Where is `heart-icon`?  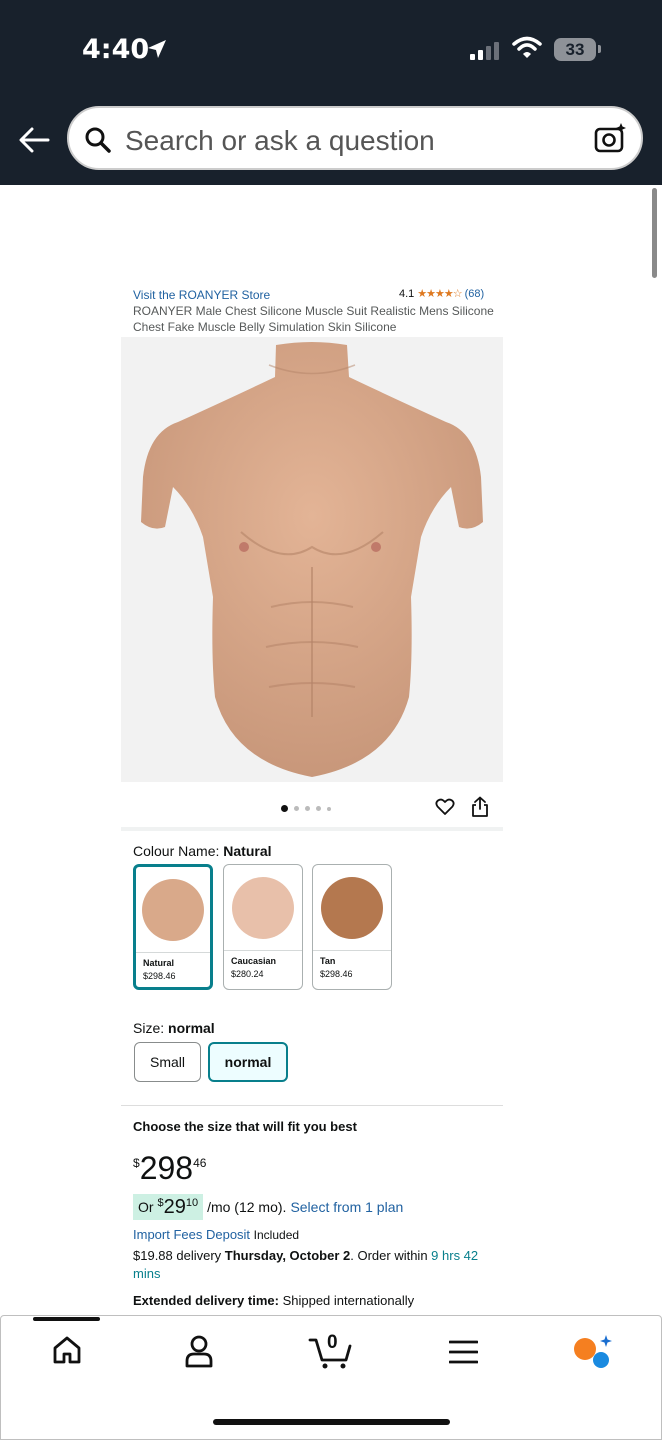 heart-icon is located at coordinates (445, 807).